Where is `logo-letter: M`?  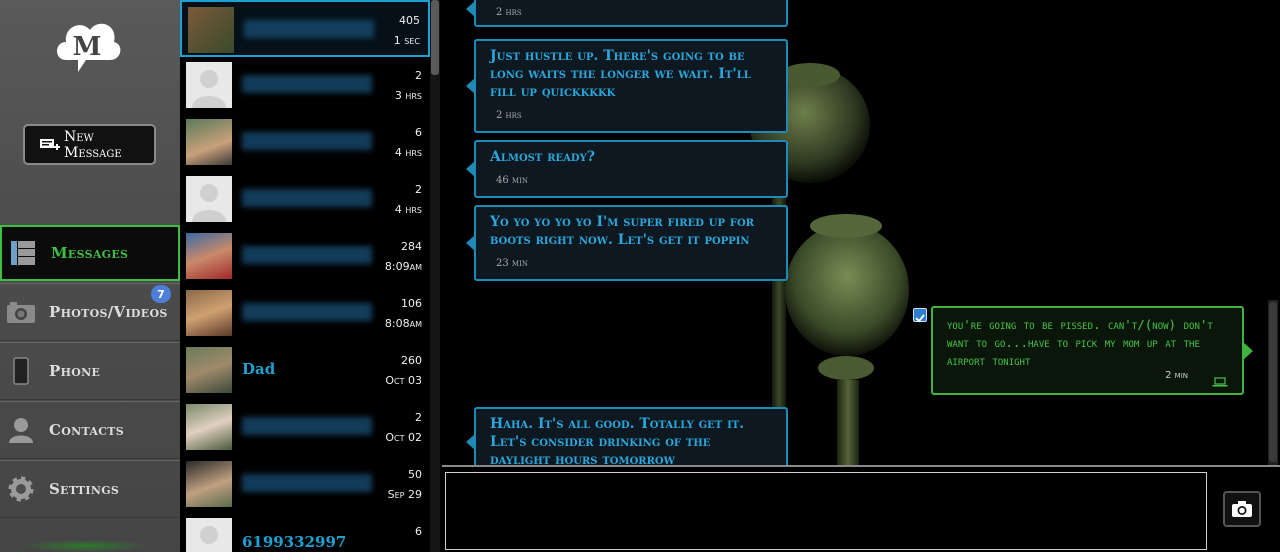 logo-letter: M is located at coordinates (87, 47).